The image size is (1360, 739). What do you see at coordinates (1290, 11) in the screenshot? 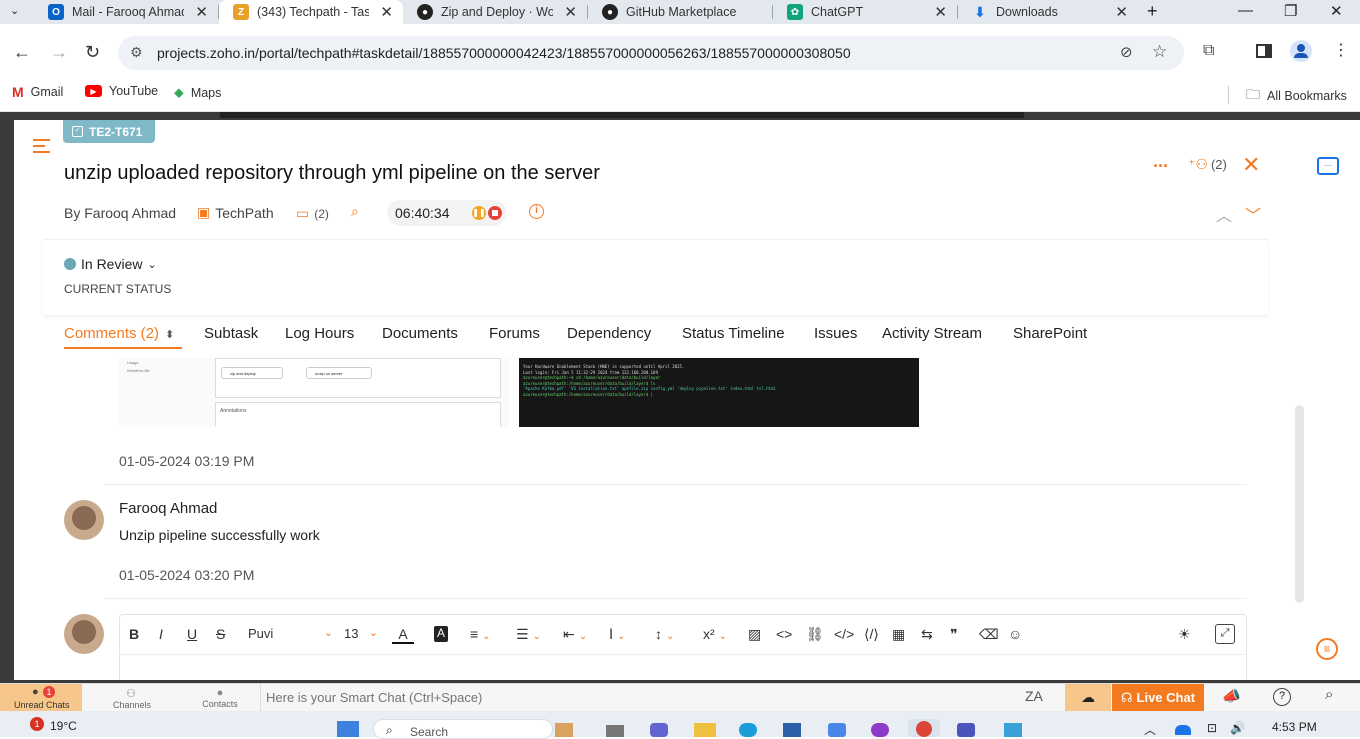
I see `restore-button: ❐` at bounding box center [1290, 11].